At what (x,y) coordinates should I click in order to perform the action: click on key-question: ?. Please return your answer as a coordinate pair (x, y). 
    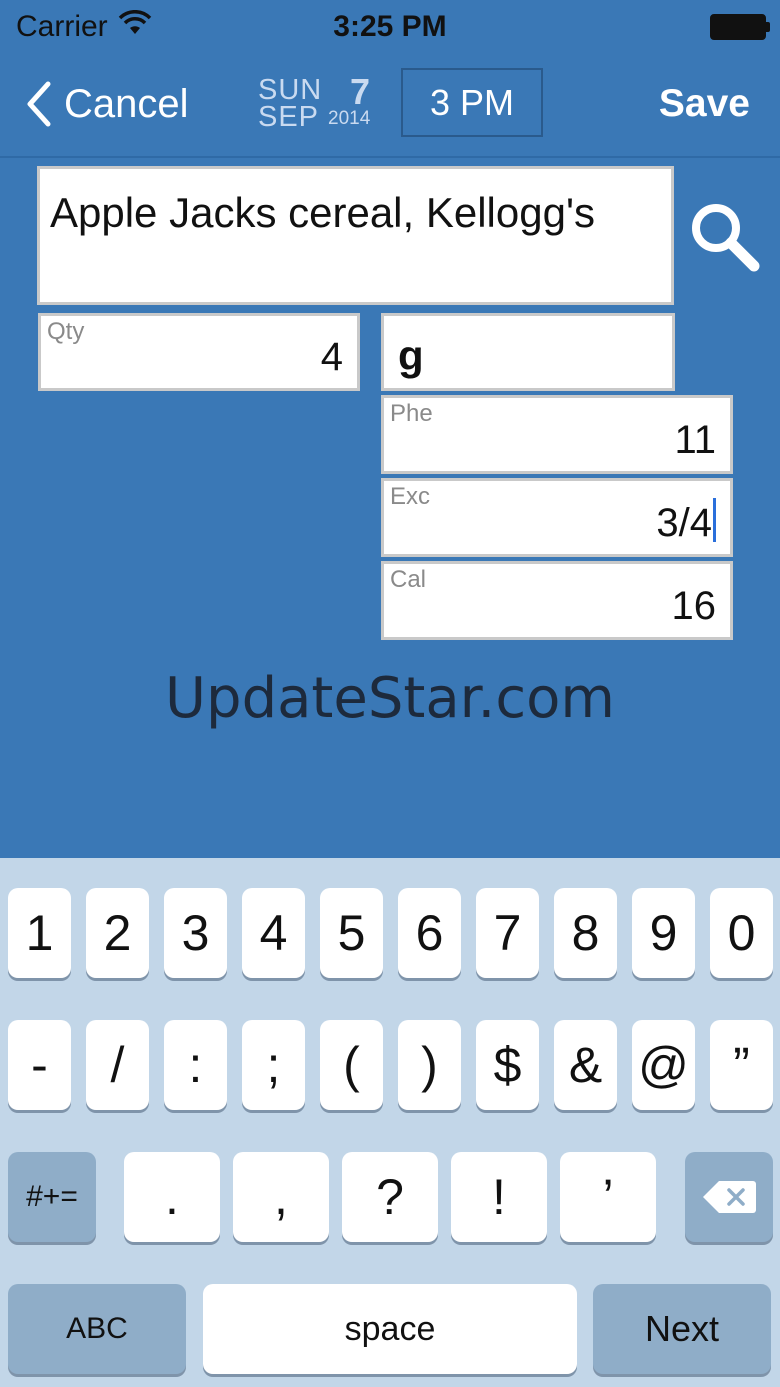
    Looking at the image, I should click on (390, 1197).